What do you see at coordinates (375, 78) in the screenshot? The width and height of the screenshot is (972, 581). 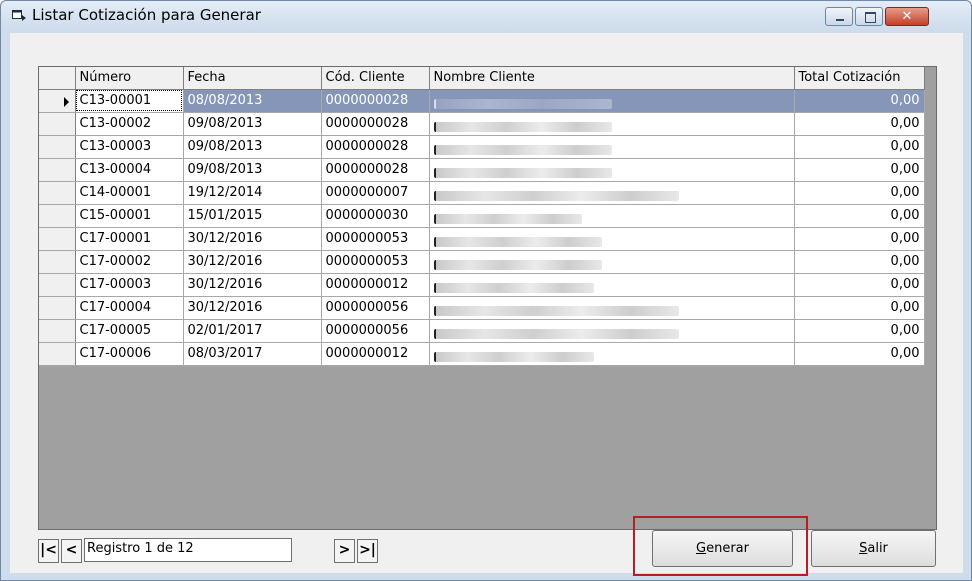 I see `column-header-cod-cliente: Cód. Cliente` at bounding box center [375, 78].